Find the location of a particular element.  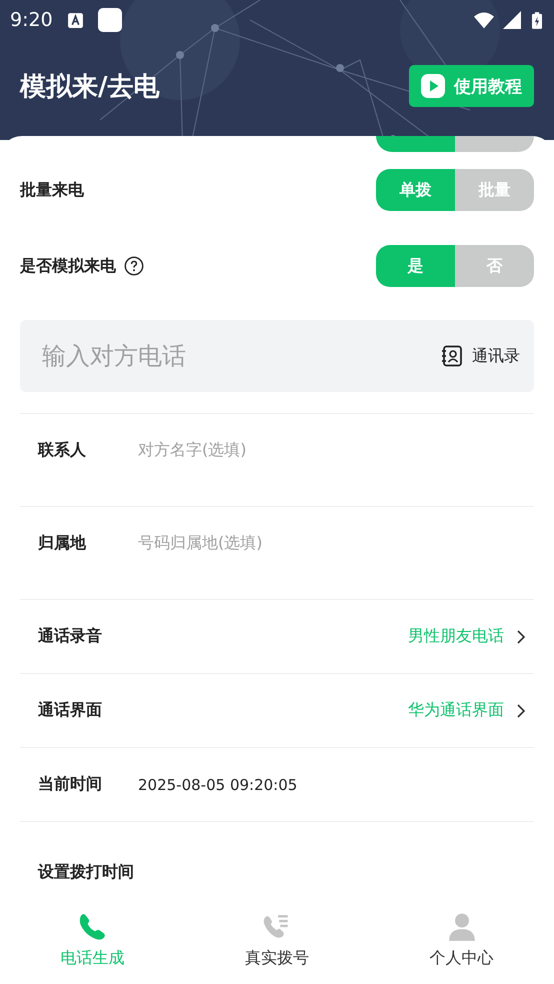

nav-tab: 个人中心 is located at coordinates (461, 947).